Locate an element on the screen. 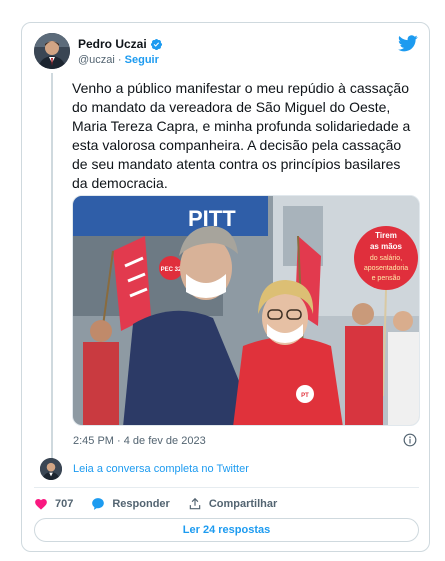 The image size is (445, 561). author-avatar is located at coordinates (52, 51).